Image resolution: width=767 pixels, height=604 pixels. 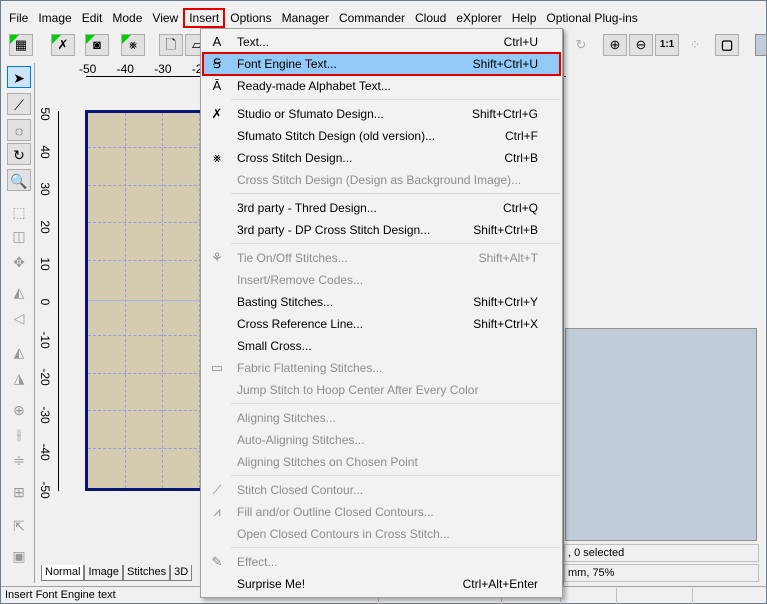 What do you see at coordinates (125, 69) in the screenshot?
I see `ruler-top-label: -40` at bounding box center [125, 69].